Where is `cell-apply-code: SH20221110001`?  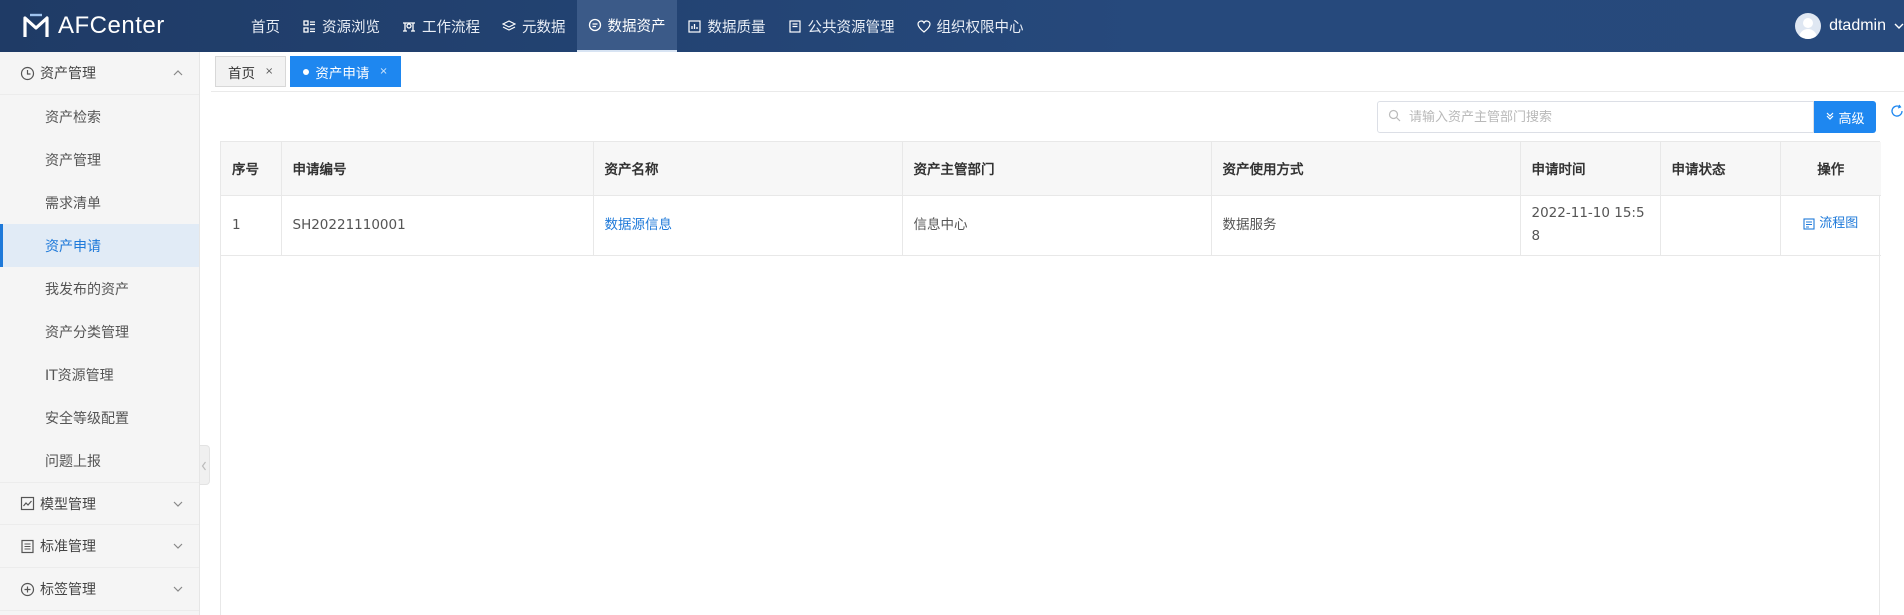
cell-apply-code: SH20221110001 is located at coordinates (437, 225).